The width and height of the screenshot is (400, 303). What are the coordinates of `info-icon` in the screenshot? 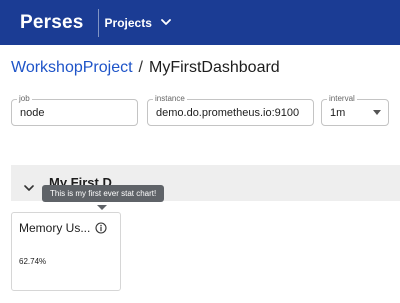 It's located at (101, 228).